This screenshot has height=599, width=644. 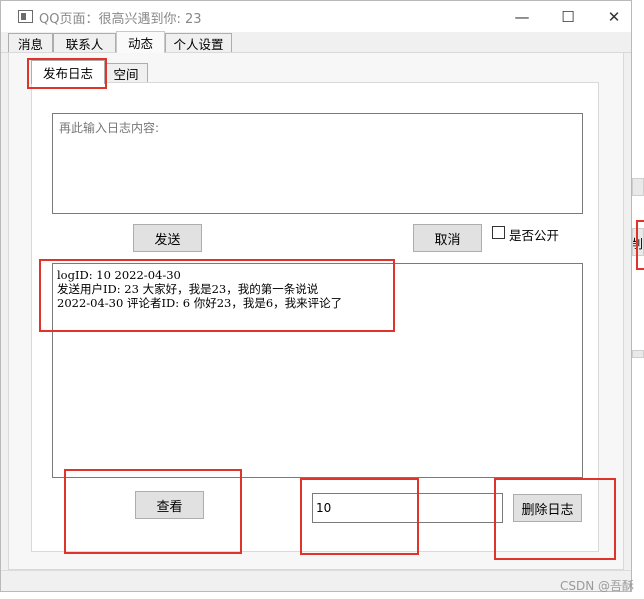 I want to click on tab-messages: 消息, so click(x=30, y=42).